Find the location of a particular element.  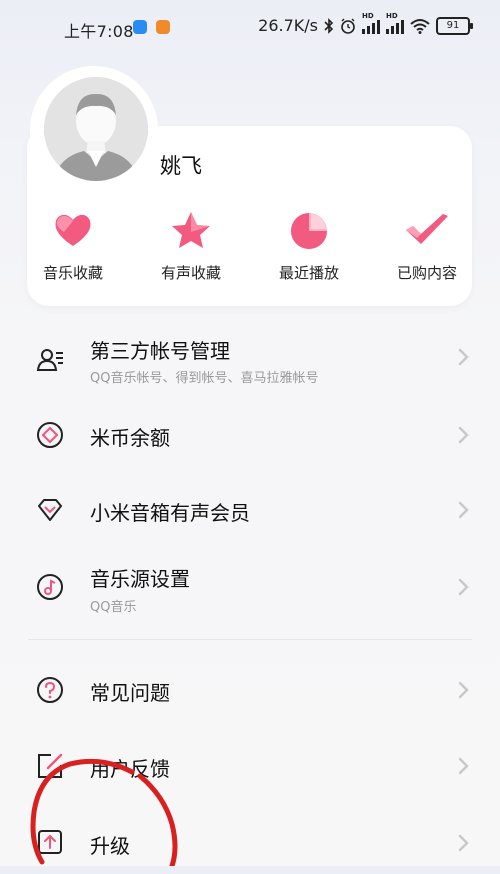

status-right: 26.7K/s HD HD 91 is located at coordinates (365, 23).